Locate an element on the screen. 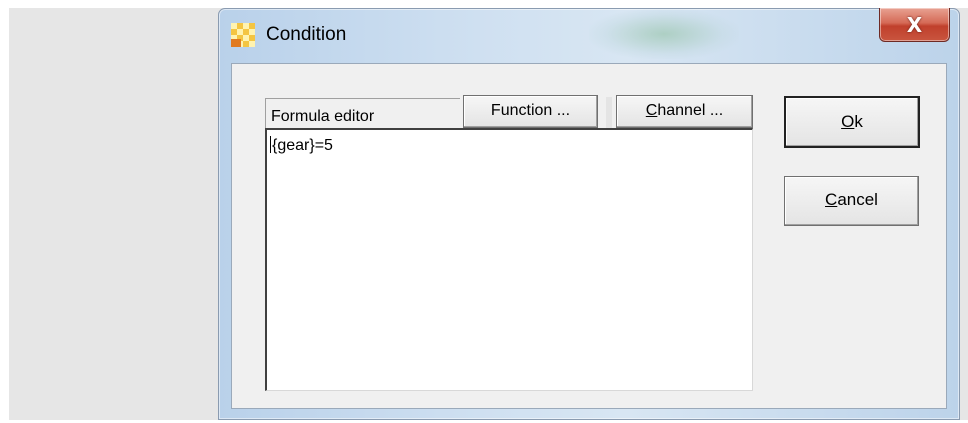 This screenshot has height=423, width=968. cancel-button: Cancel is located at coordinates (851, 201).